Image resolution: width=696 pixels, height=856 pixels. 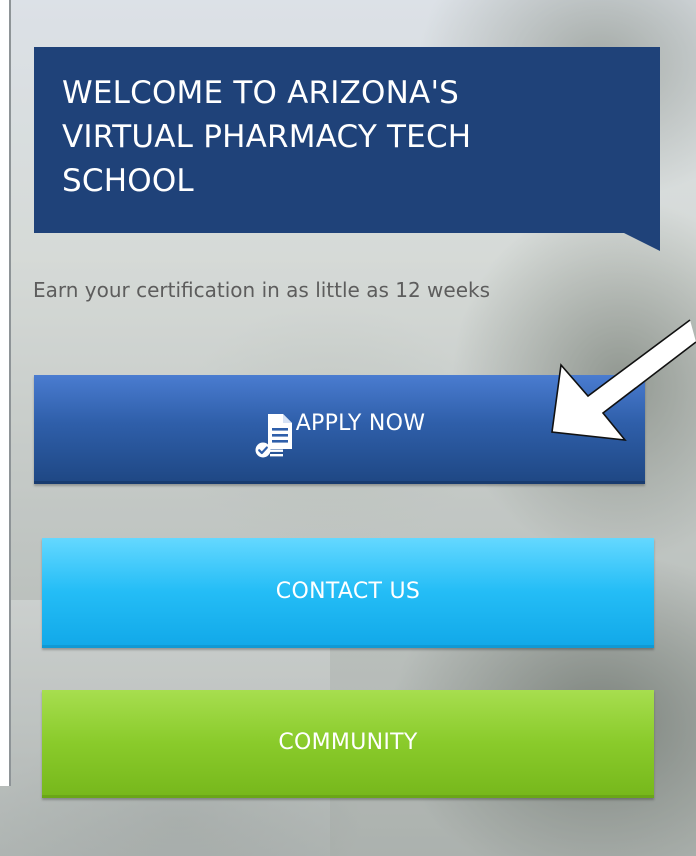 I want to click on application-form-icon, so click(x=273, y=436).